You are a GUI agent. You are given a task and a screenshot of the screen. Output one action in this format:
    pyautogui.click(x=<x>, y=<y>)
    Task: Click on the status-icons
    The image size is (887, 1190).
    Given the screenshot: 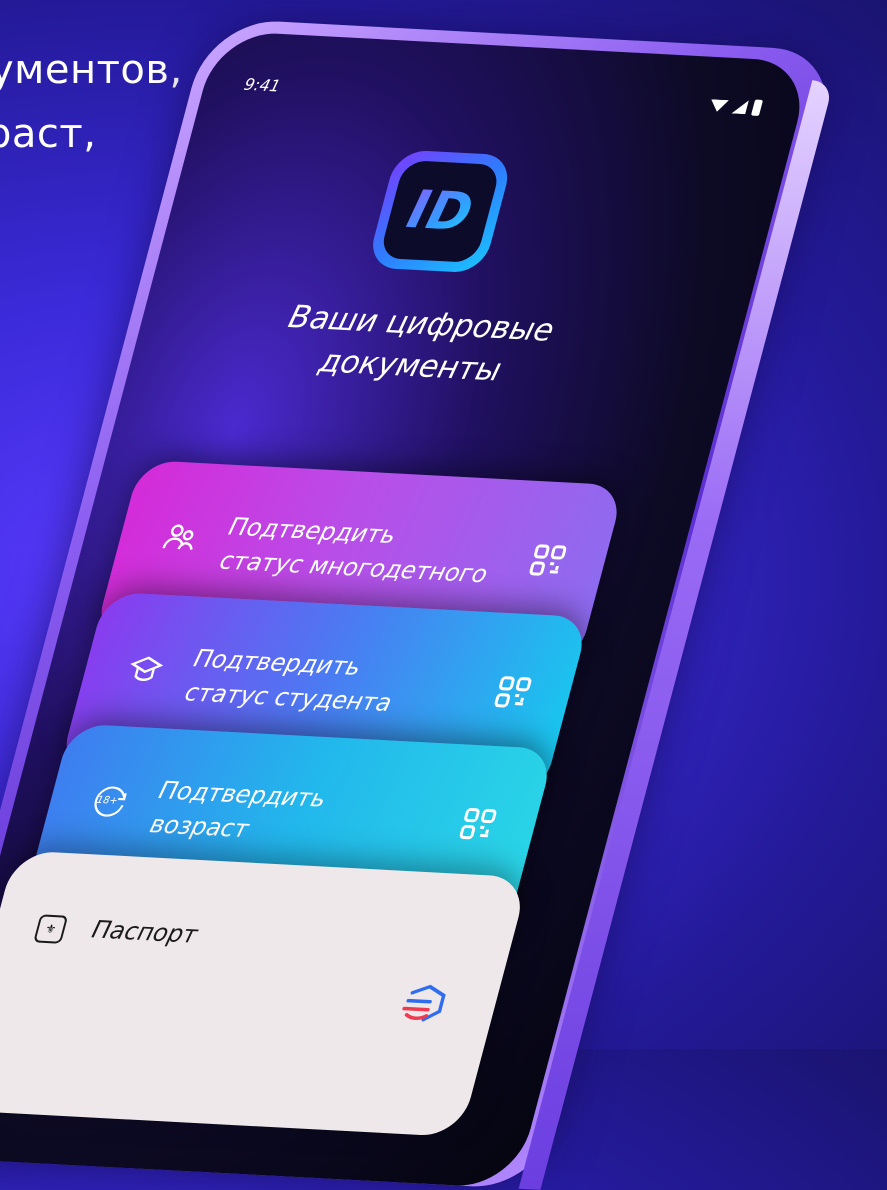 What is the action you would take?
    pyautogui.click(x=735, y=106)
    